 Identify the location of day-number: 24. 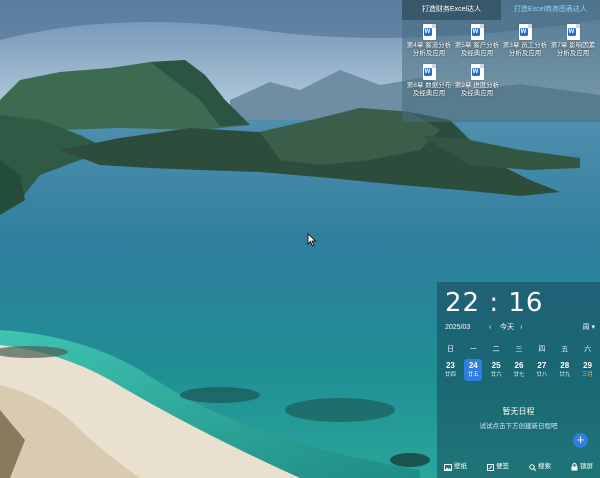
(473, 365).